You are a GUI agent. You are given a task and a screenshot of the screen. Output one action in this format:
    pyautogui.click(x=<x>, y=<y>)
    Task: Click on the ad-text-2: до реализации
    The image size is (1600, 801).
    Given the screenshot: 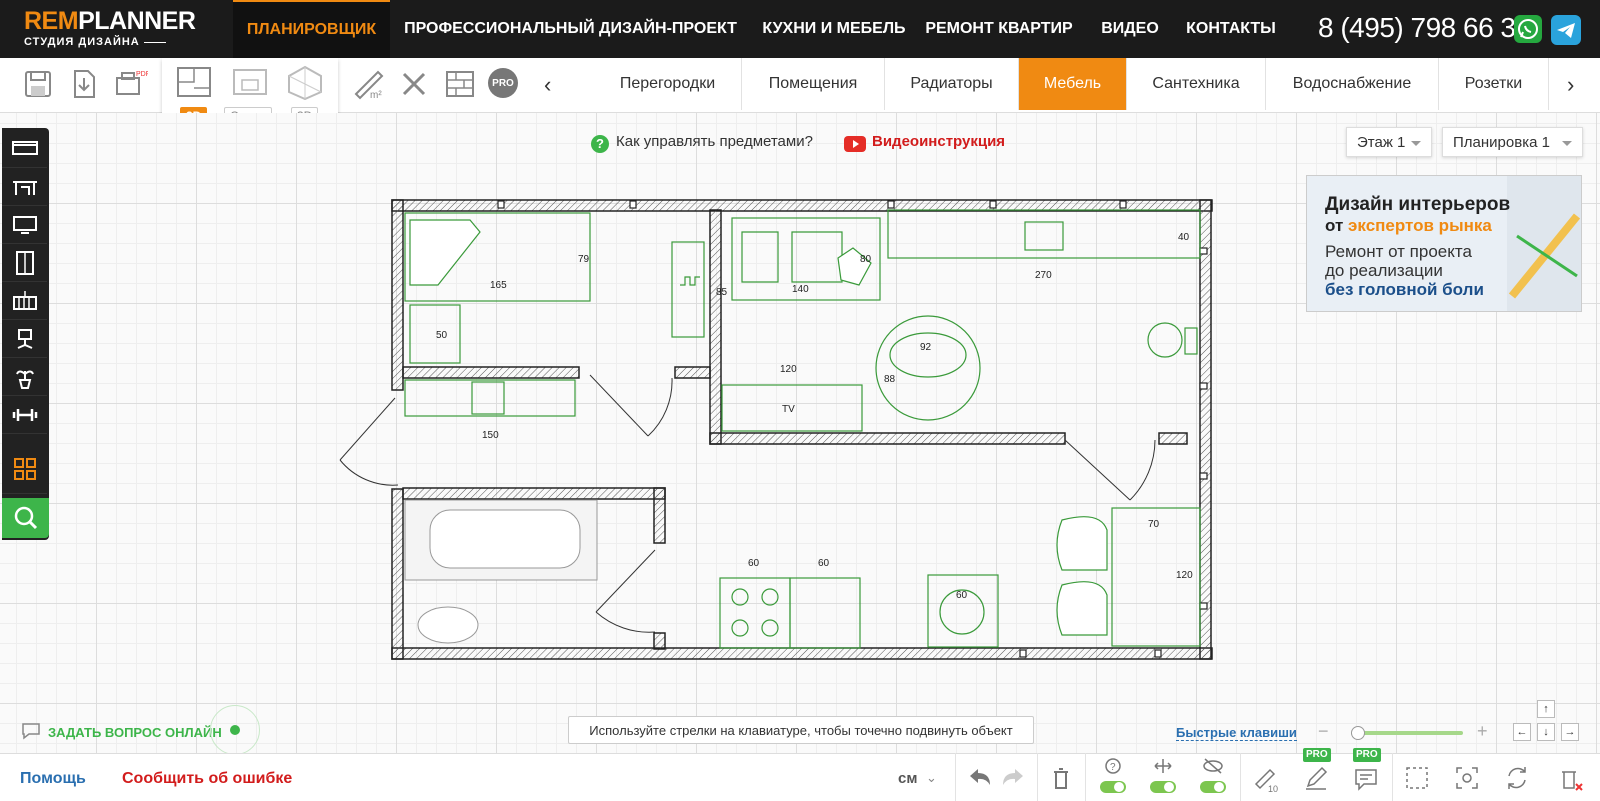 What is the action you would take?
    pyautogui.click(x=1384, y=270)
    